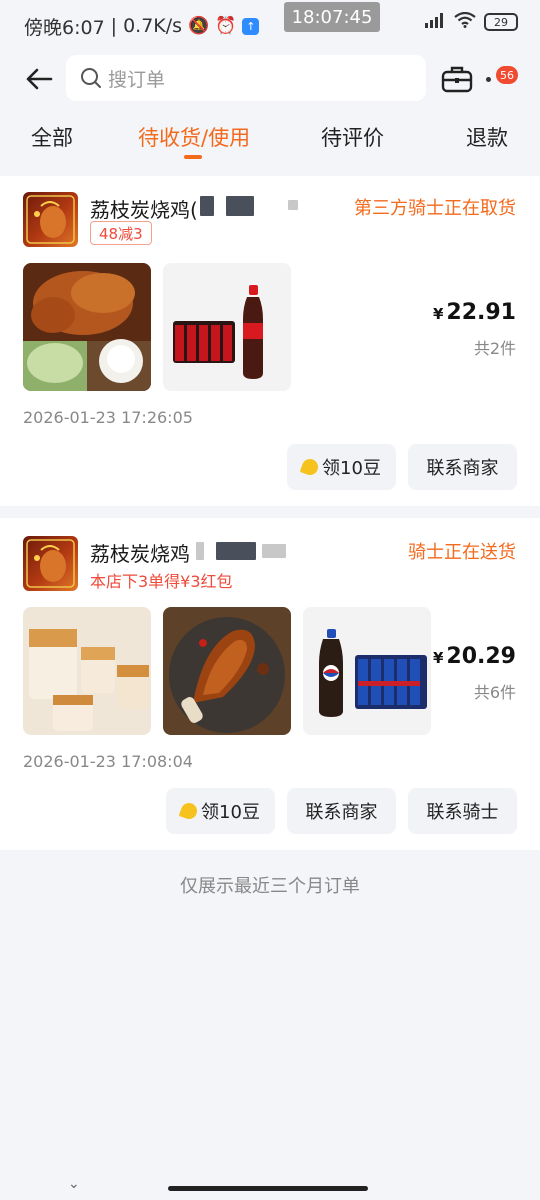 This screenshot has height=1200, width=540. I want to click on active-tab-indicator, so click(193, 157).